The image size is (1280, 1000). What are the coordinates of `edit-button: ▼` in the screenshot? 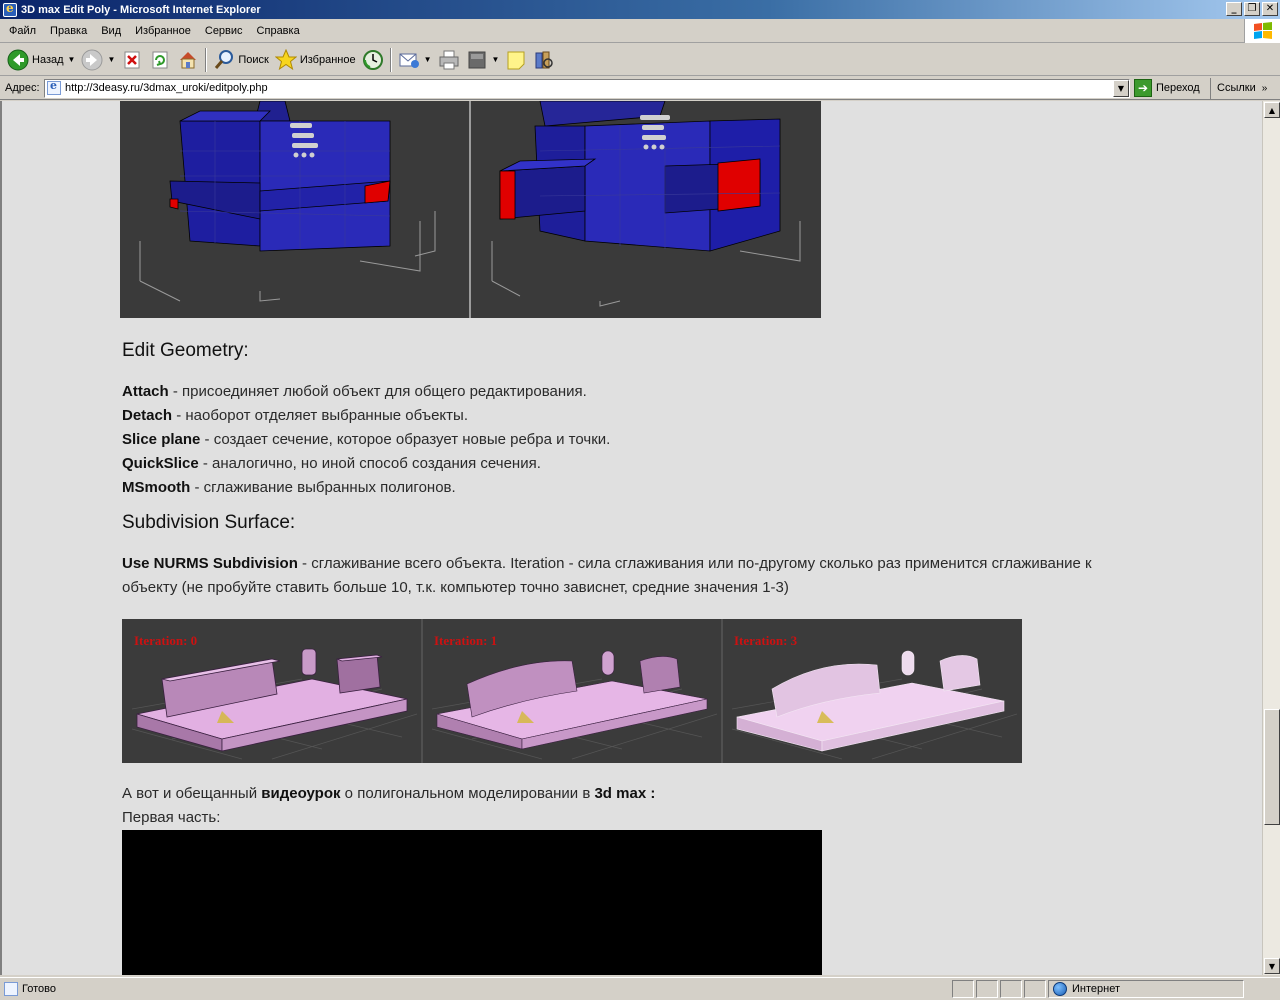 It's located at (483, 60).